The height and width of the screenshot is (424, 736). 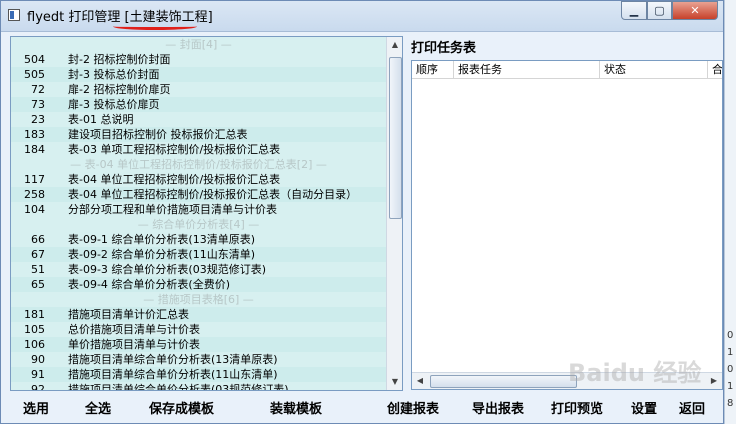 What do you see at coordinates (498, 410) in the screenshot?
I see `export-report-button: 导出报表` at bounding box center [498, 410].